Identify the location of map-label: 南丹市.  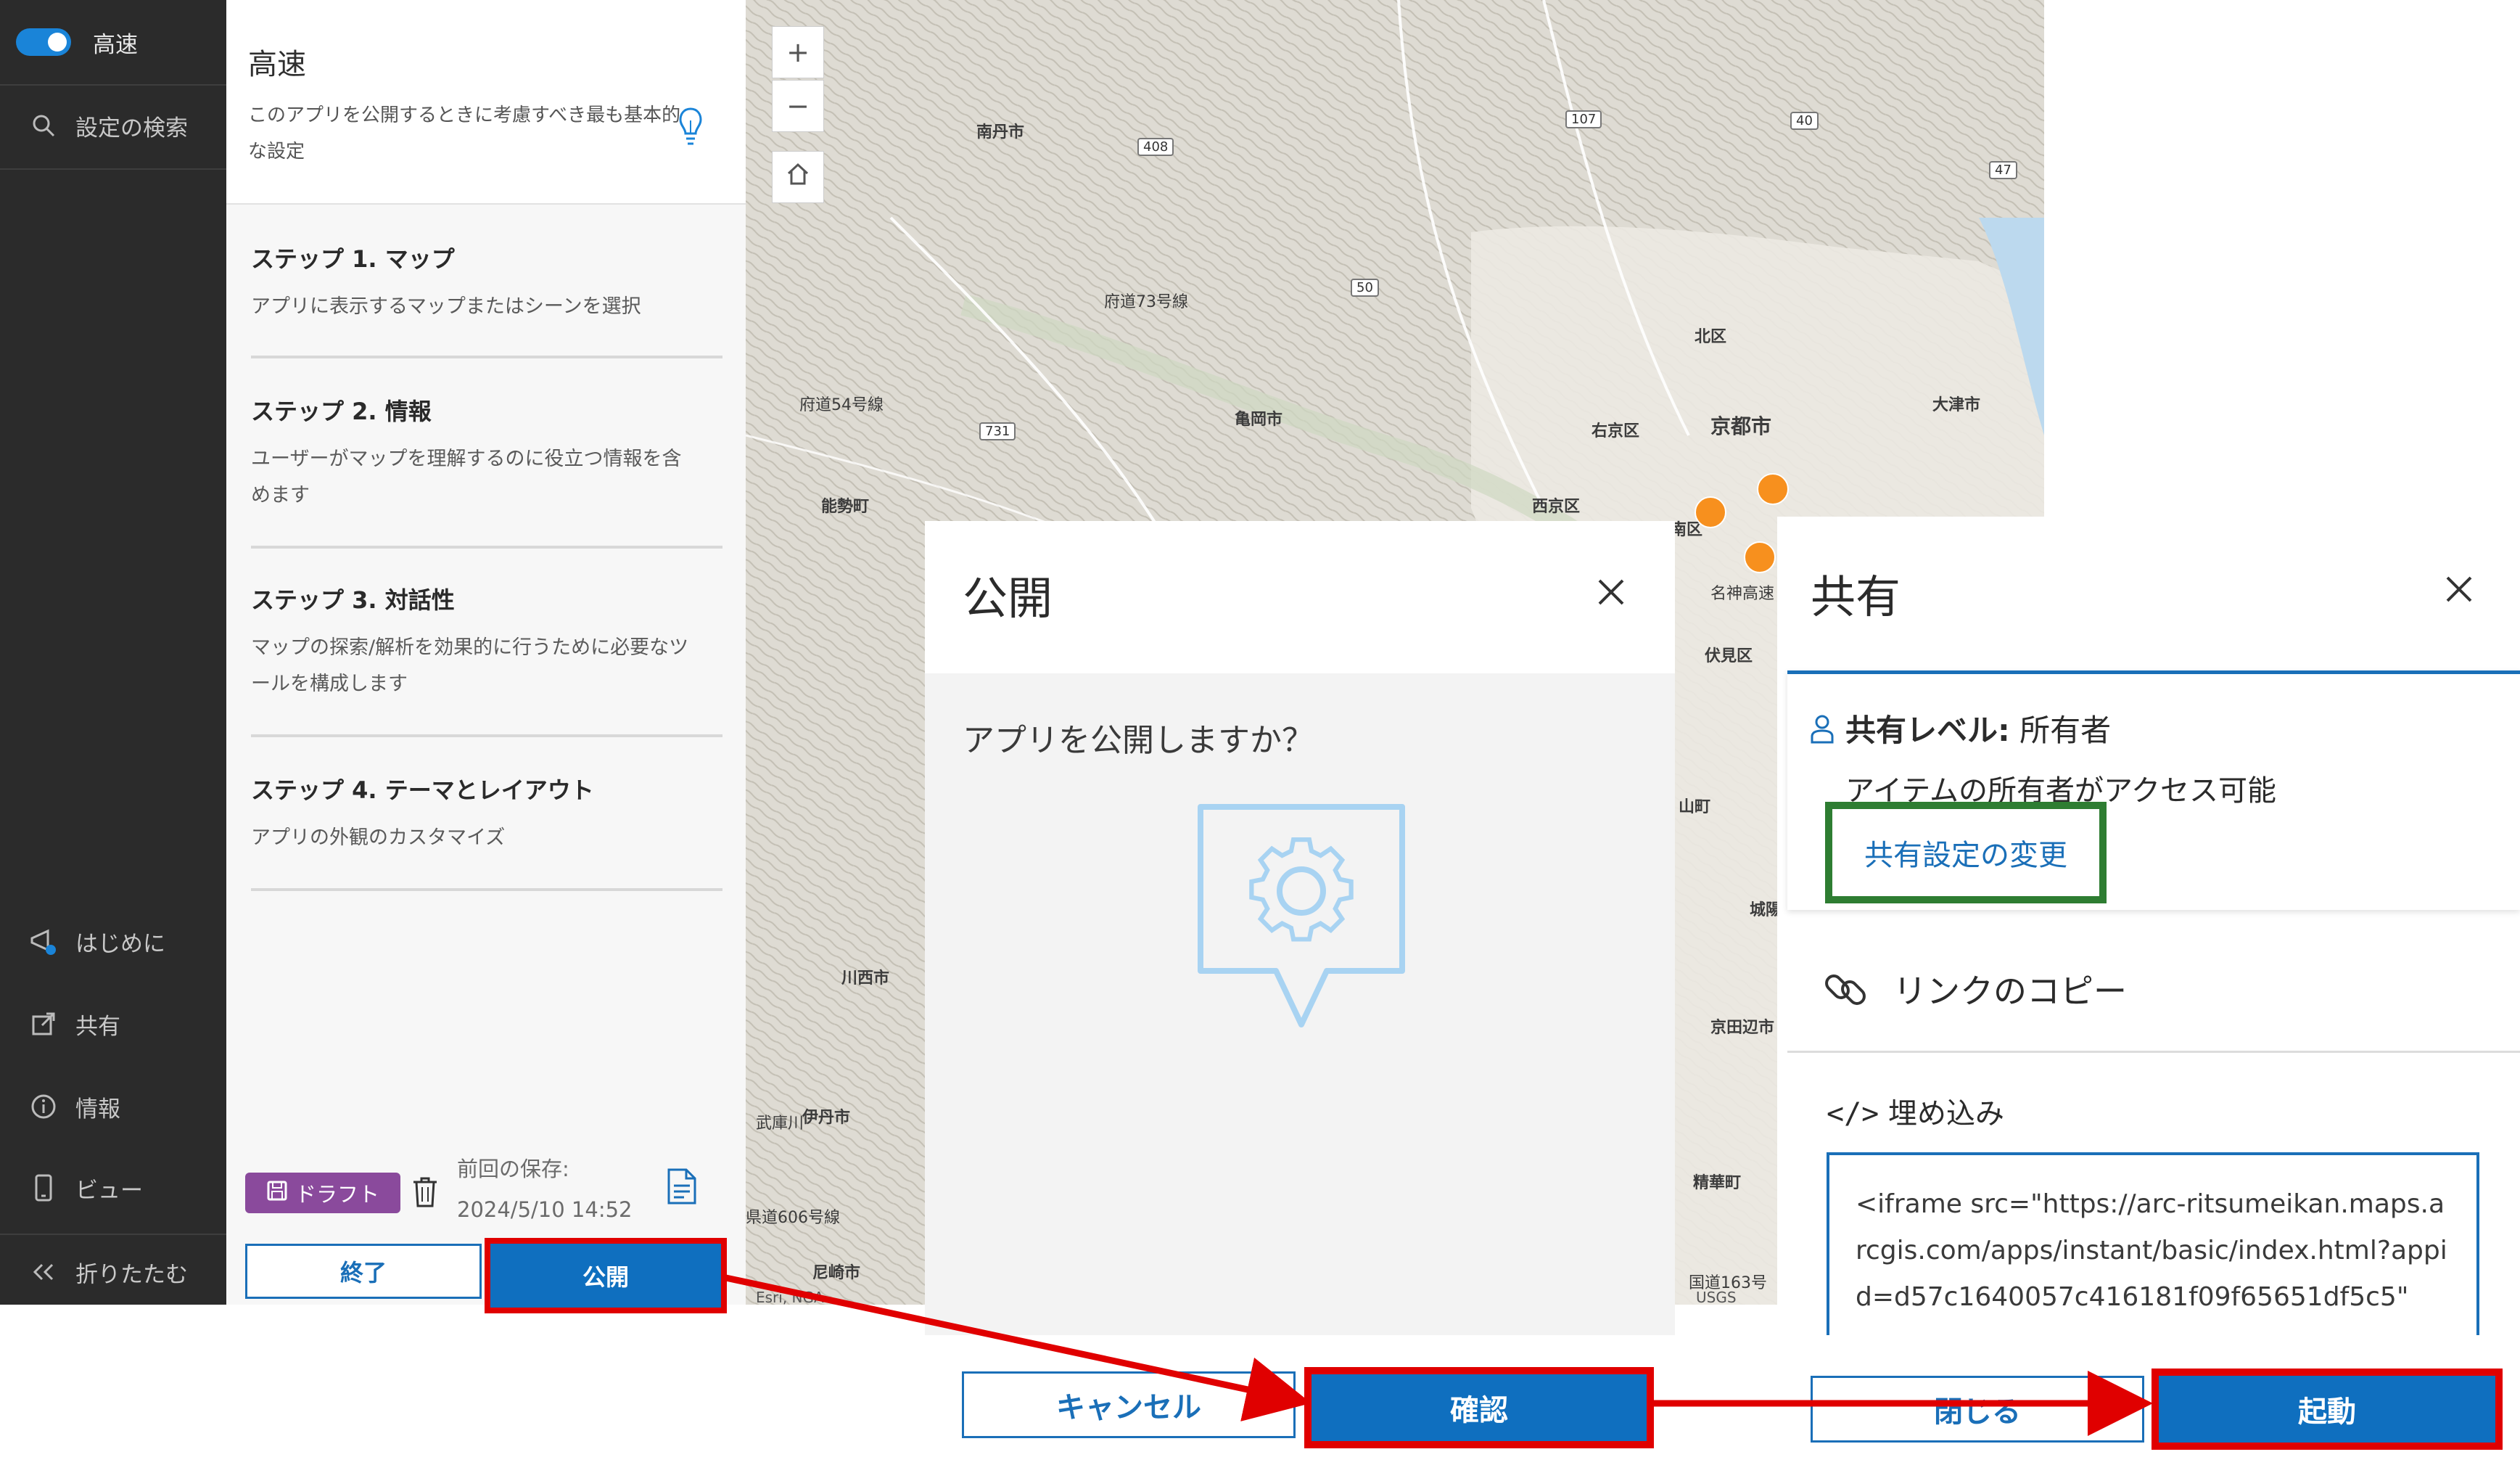
(1001, 132).